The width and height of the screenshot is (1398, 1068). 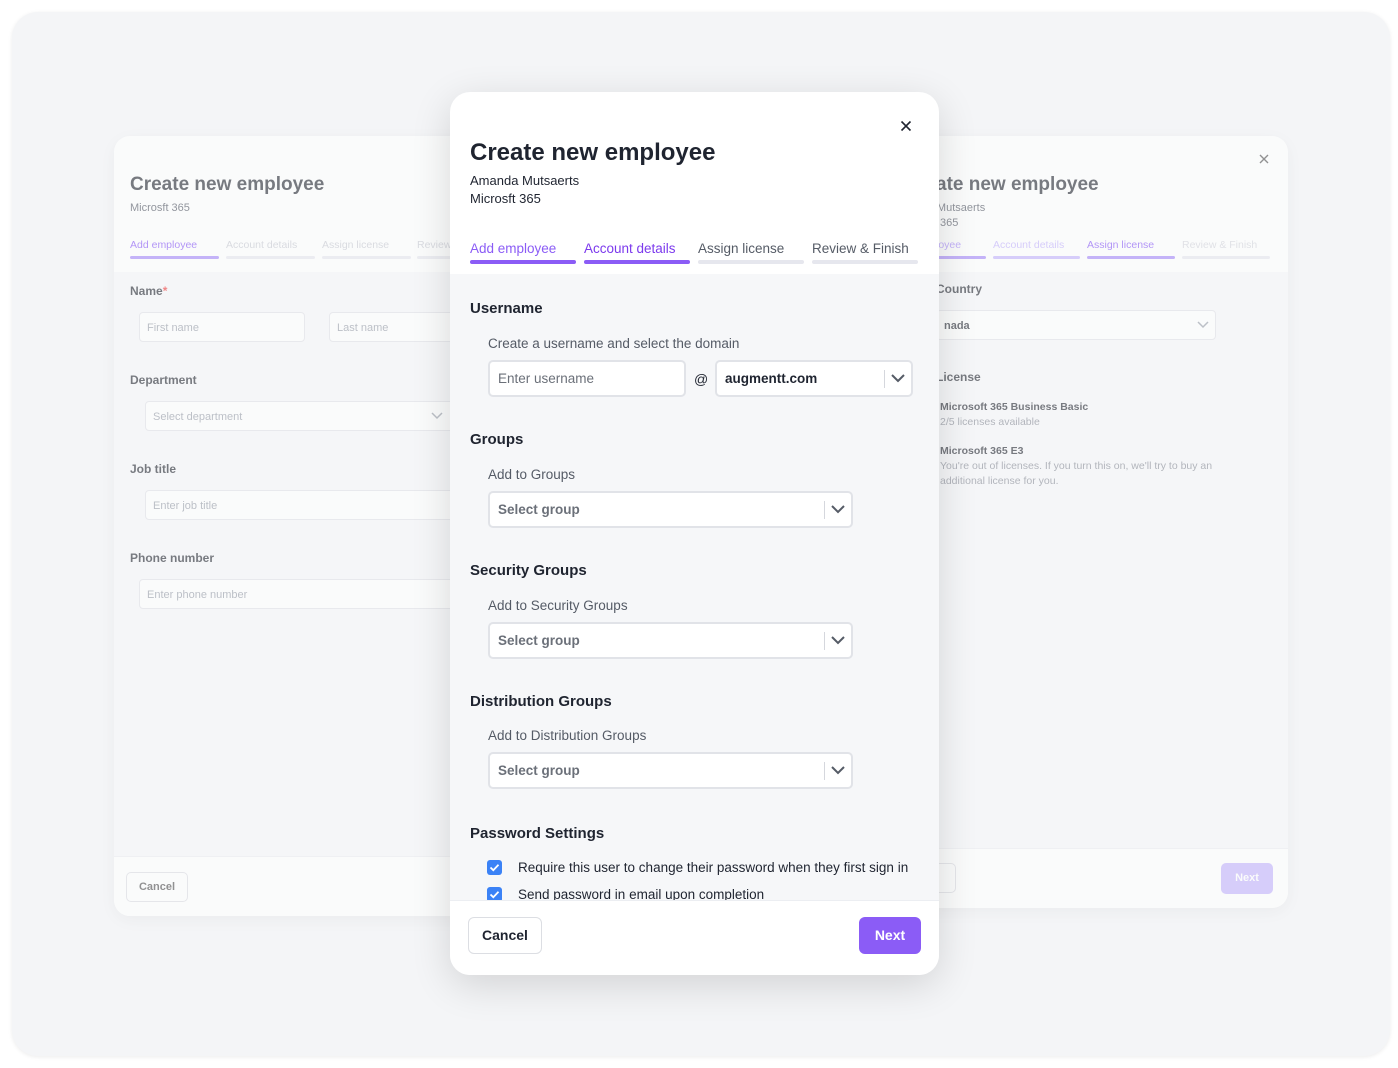 I want to click on dialog-title: ate new employee, so click(x=1017, y=184).